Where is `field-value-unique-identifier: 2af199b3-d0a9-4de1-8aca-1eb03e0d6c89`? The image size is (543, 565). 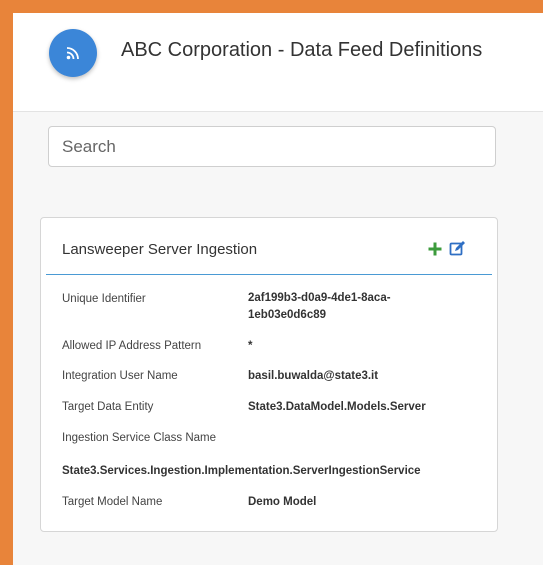 field-value-unique-identifier: 2af199b3-d0a9-4de1-8aca-1eb03e0d6c89 is located at coordinates (319, 306).